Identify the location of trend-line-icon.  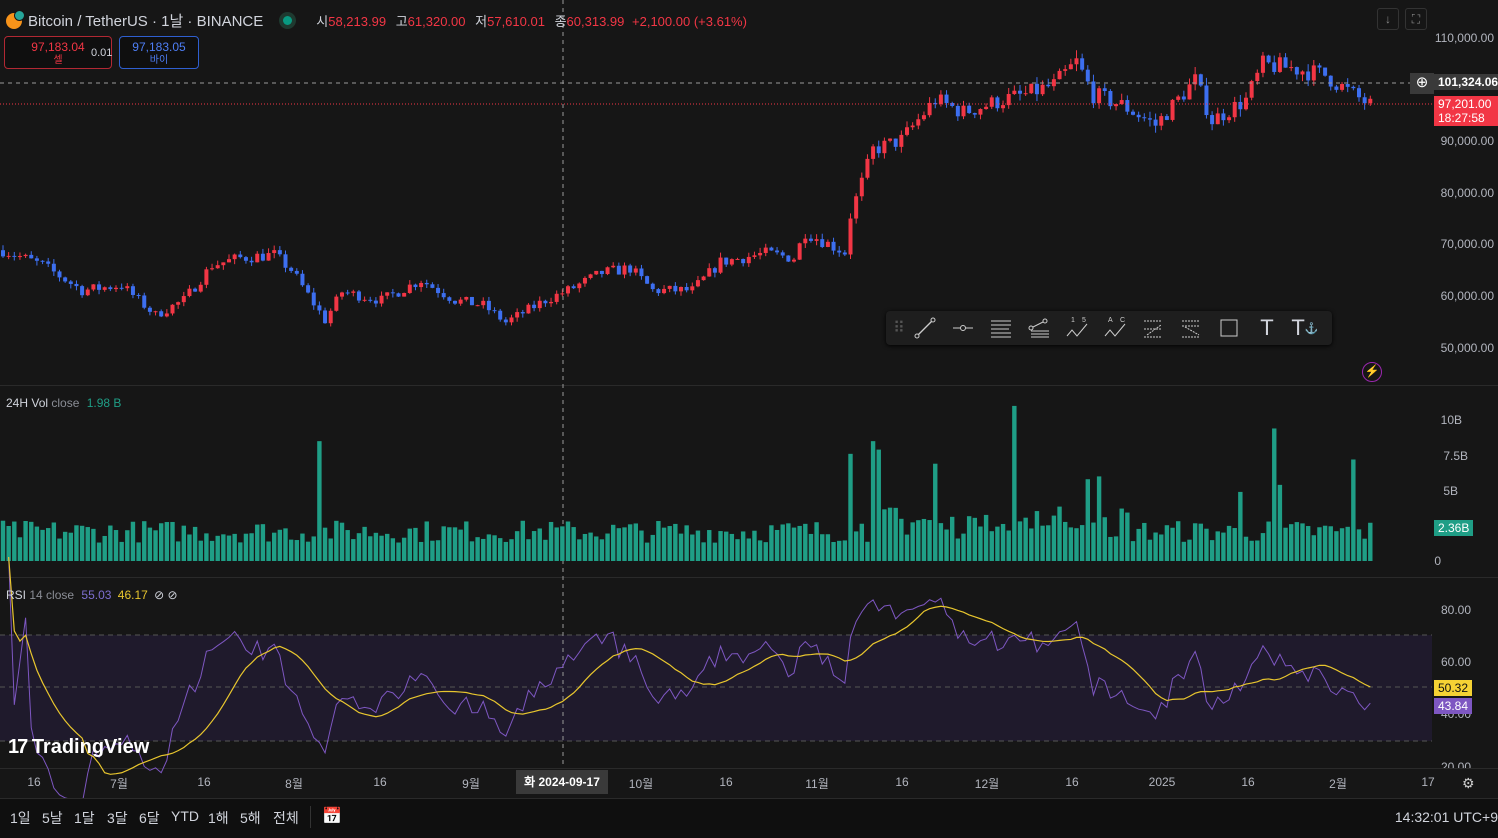
(925, 328).